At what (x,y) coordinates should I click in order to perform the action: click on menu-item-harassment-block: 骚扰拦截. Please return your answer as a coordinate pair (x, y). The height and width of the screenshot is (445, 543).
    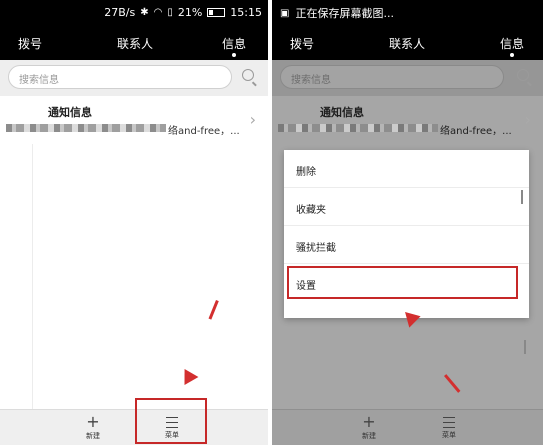
    Looking at the image, I should click on (406, 245).